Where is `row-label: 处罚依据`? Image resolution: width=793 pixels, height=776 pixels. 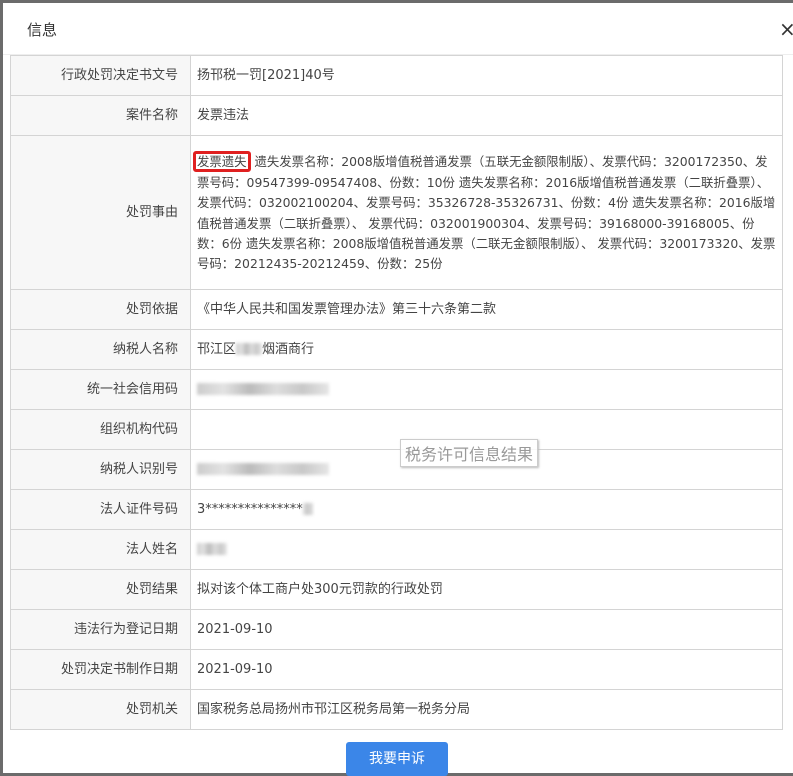
row-label: 处罚依据 is located at coordinates (100, 309).